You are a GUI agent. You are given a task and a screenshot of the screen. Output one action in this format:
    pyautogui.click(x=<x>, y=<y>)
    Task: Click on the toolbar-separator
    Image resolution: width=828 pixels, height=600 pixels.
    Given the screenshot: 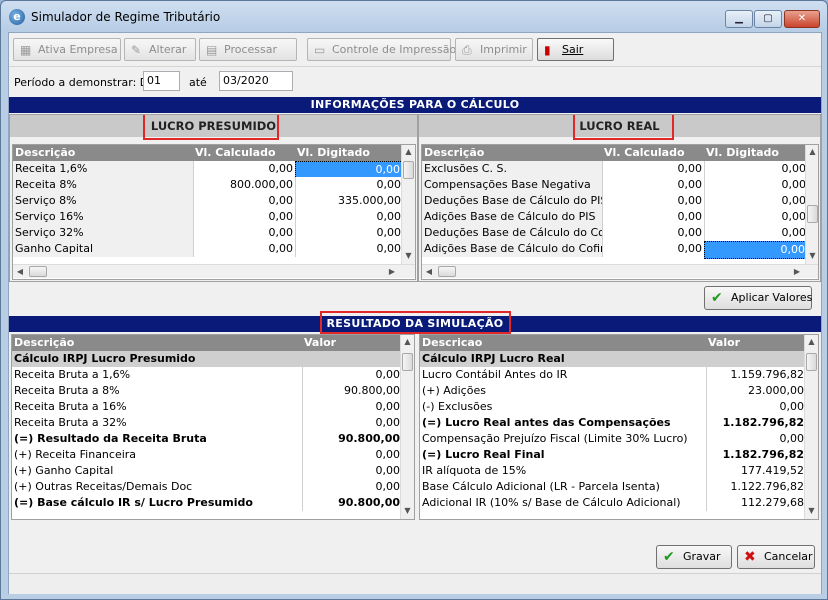 What is the action you would take?
    pyautogui.click(x=415, y=66)
    